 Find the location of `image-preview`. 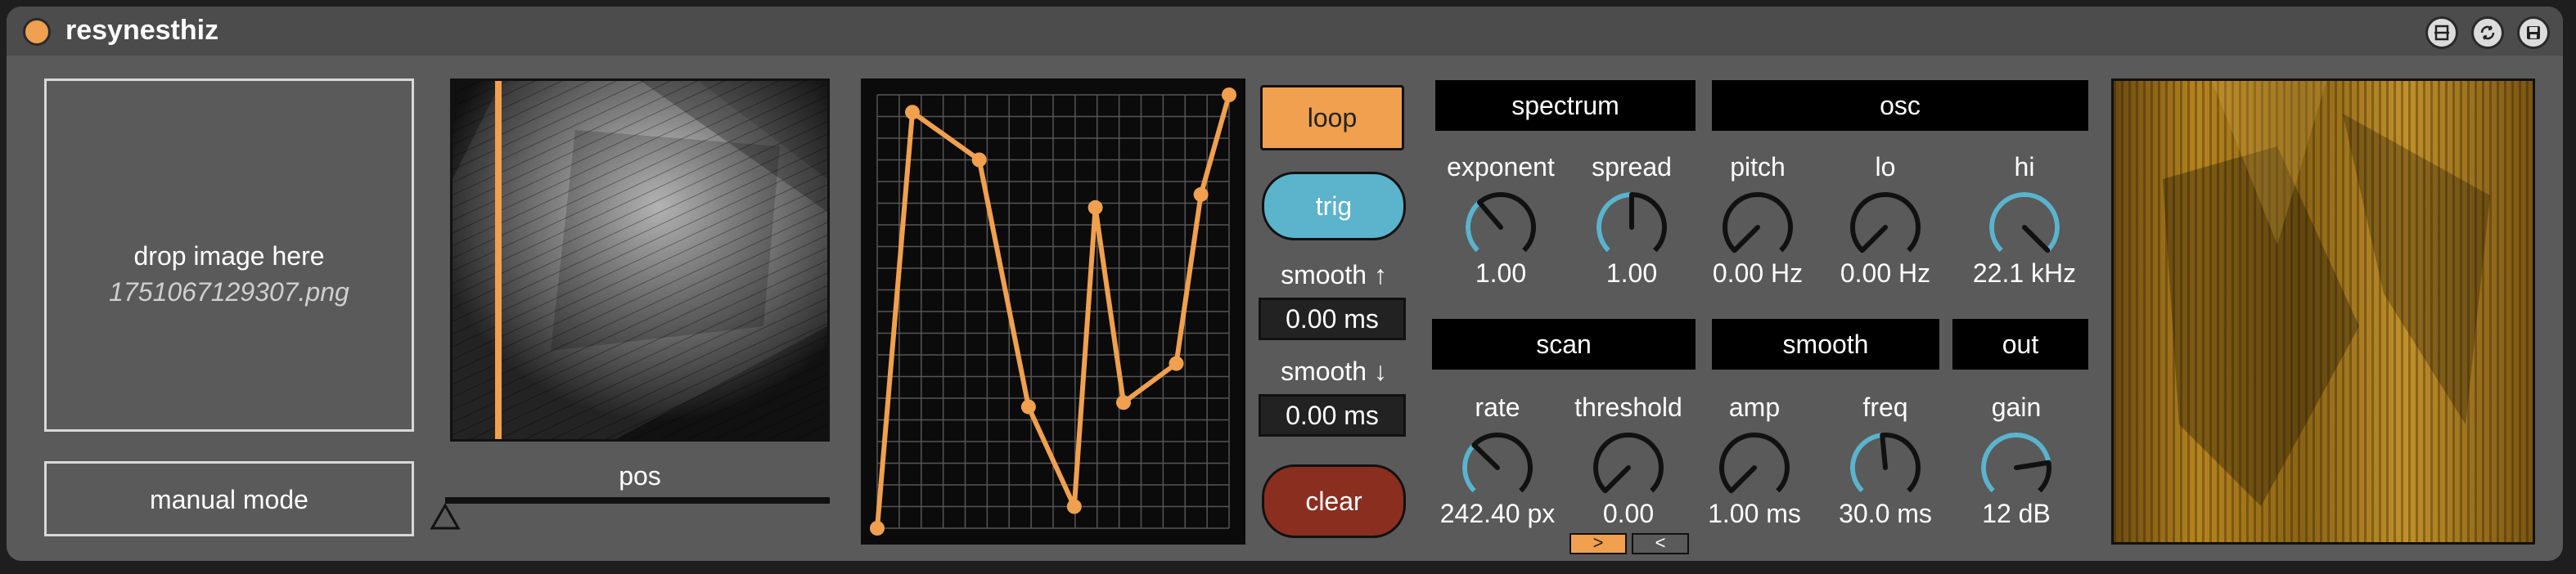

image-preview is located at coordinates (640, 260).